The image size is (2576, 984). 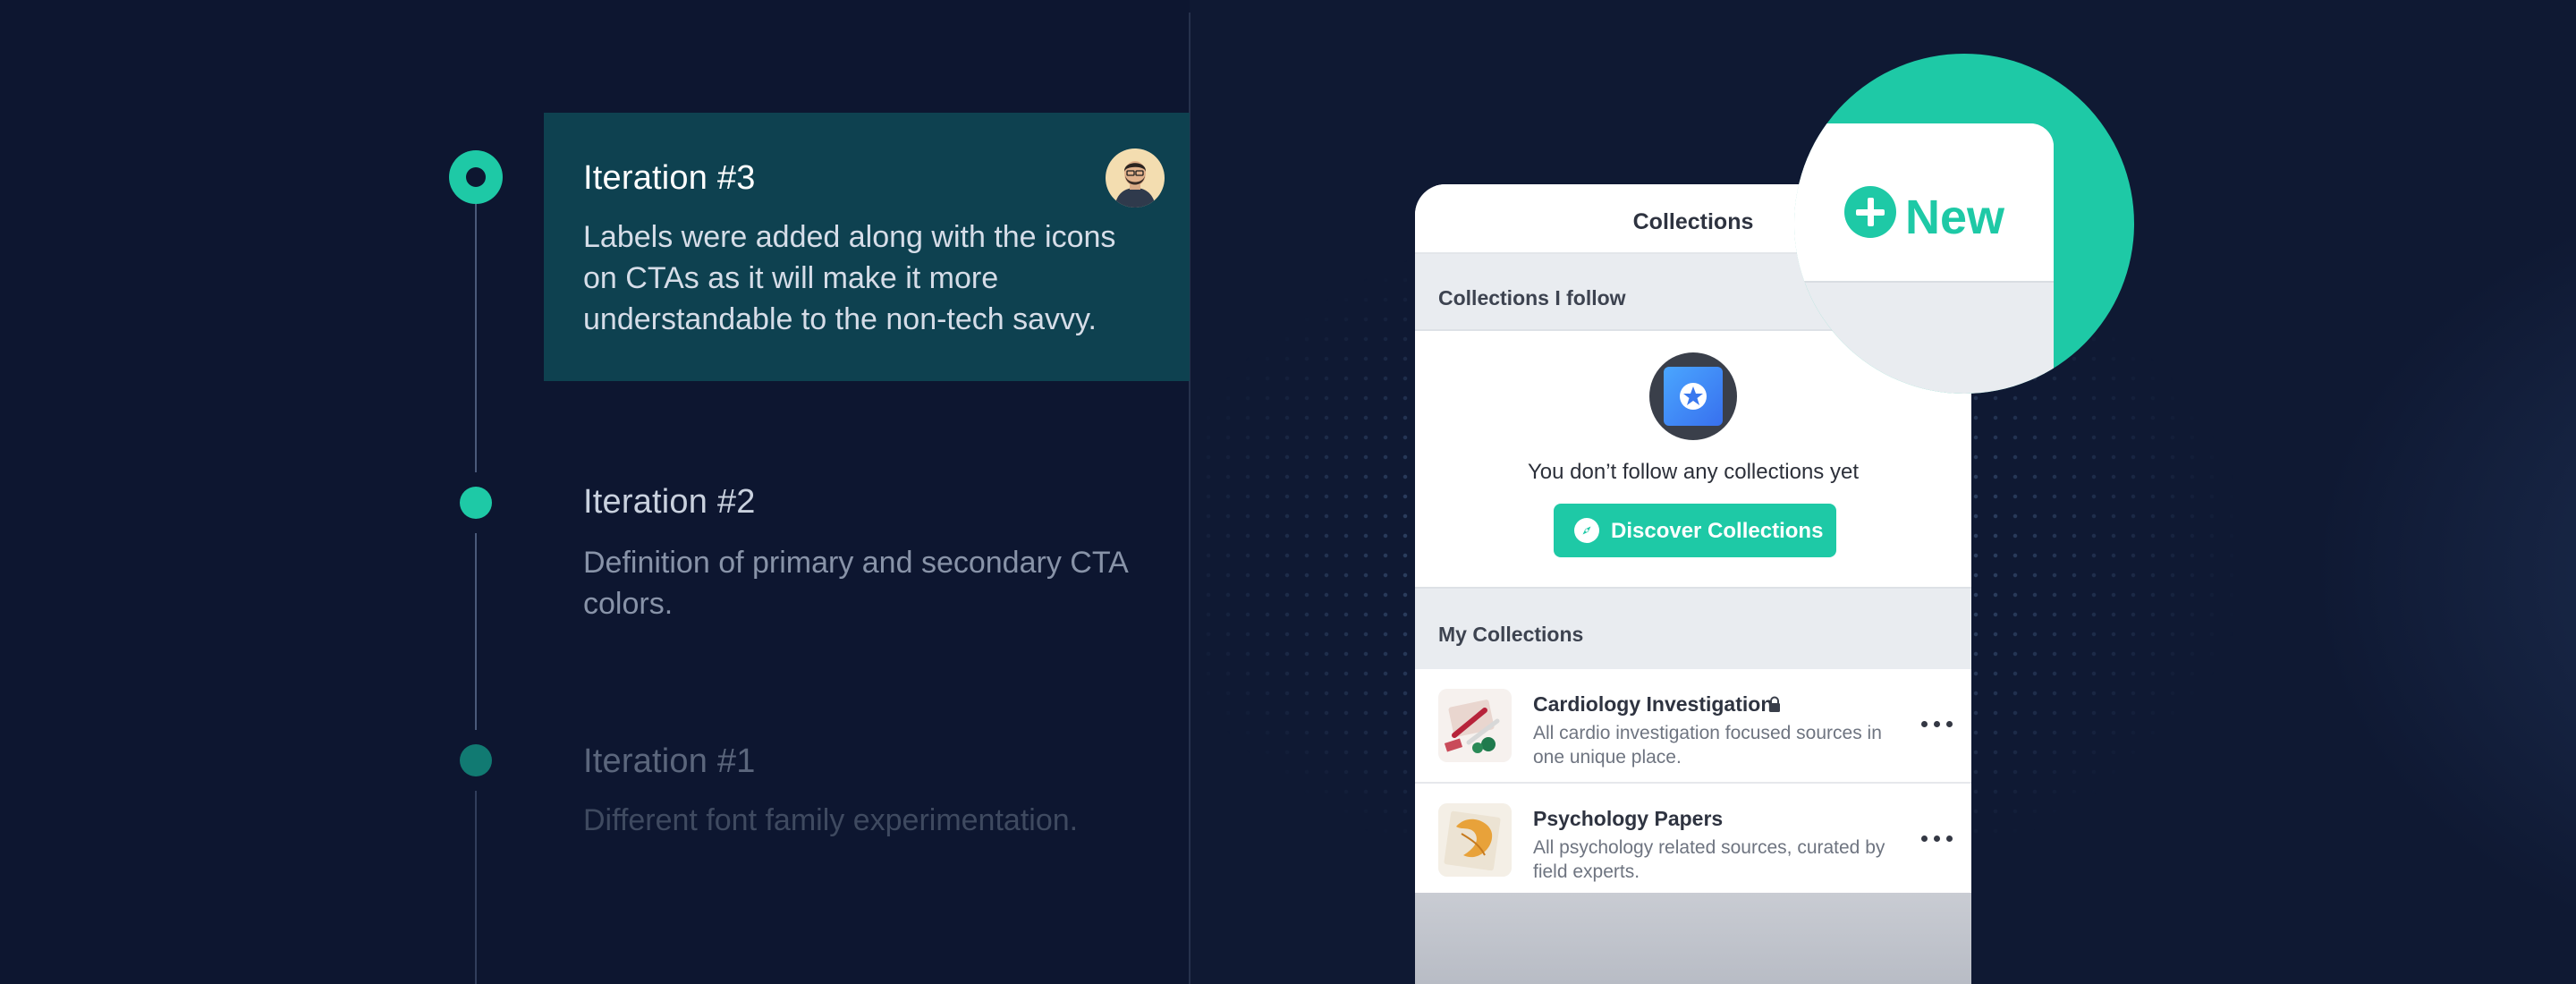 What do you see at coordinates (476, 177) in the screenshot?
I see `timeline-dot-active` at bounding box center [476, 177].